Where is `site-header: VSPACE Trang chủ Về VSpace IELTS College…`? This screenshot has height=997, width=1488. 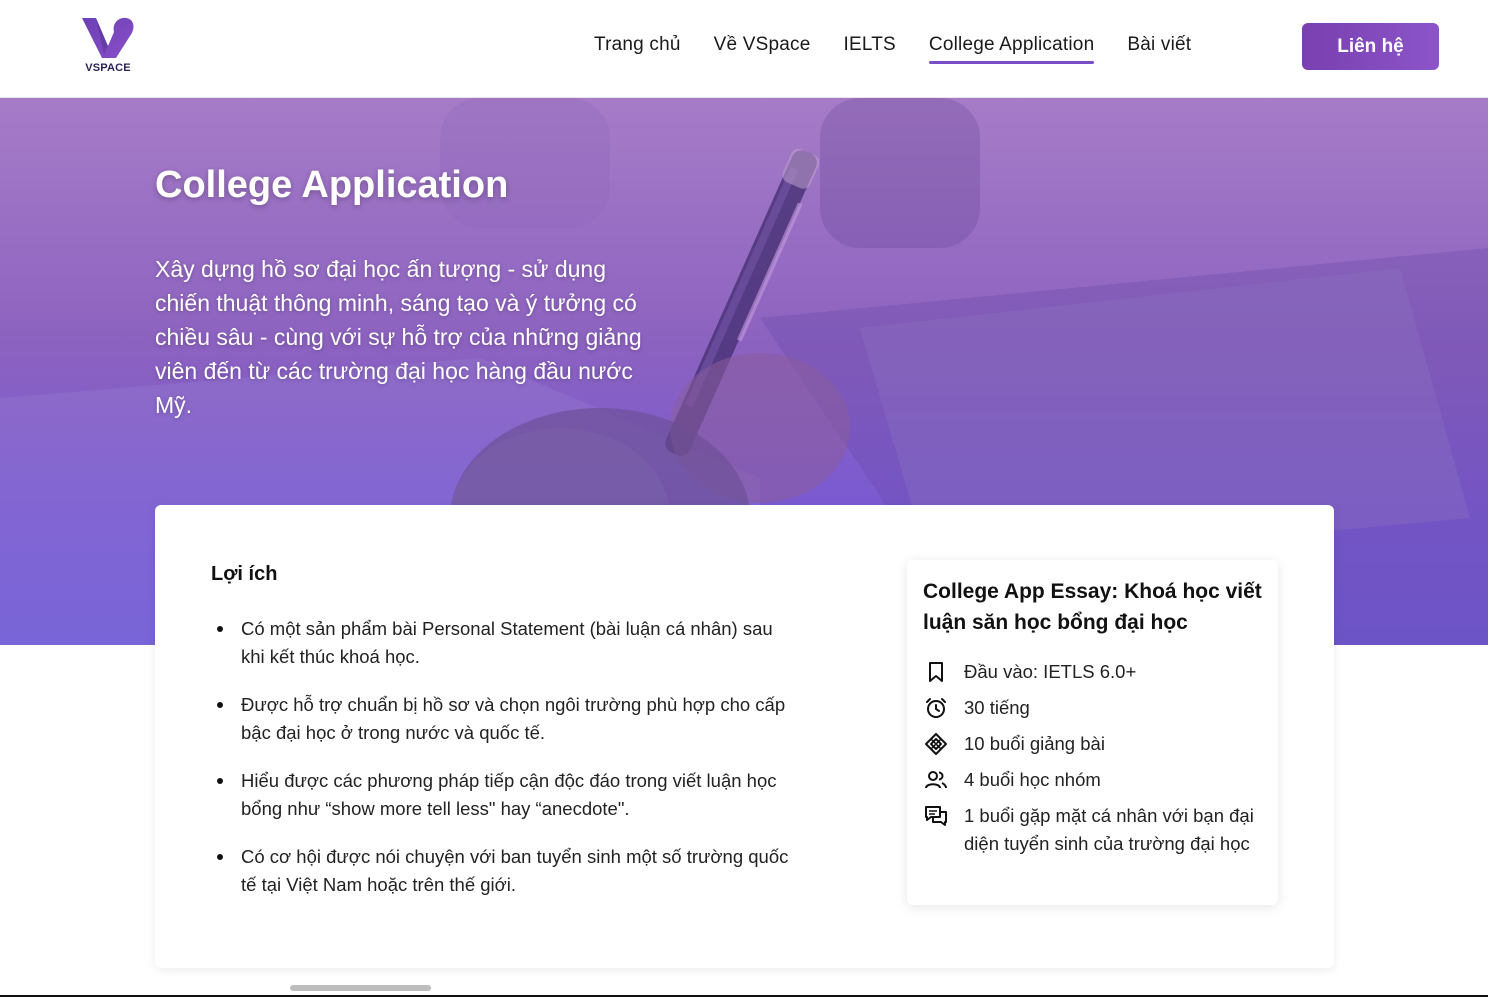
site-header: VSPACE Trang chủ Về VSpace IELTS College… is located at coordinates (744, 49).